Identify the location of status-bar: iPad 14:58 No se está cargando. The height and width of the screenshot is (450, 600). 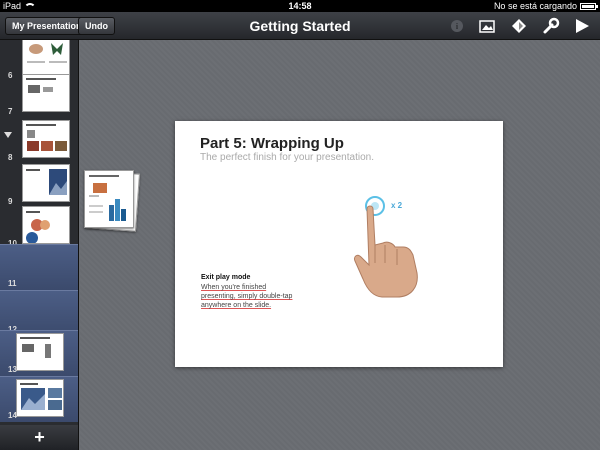
(300, 6).